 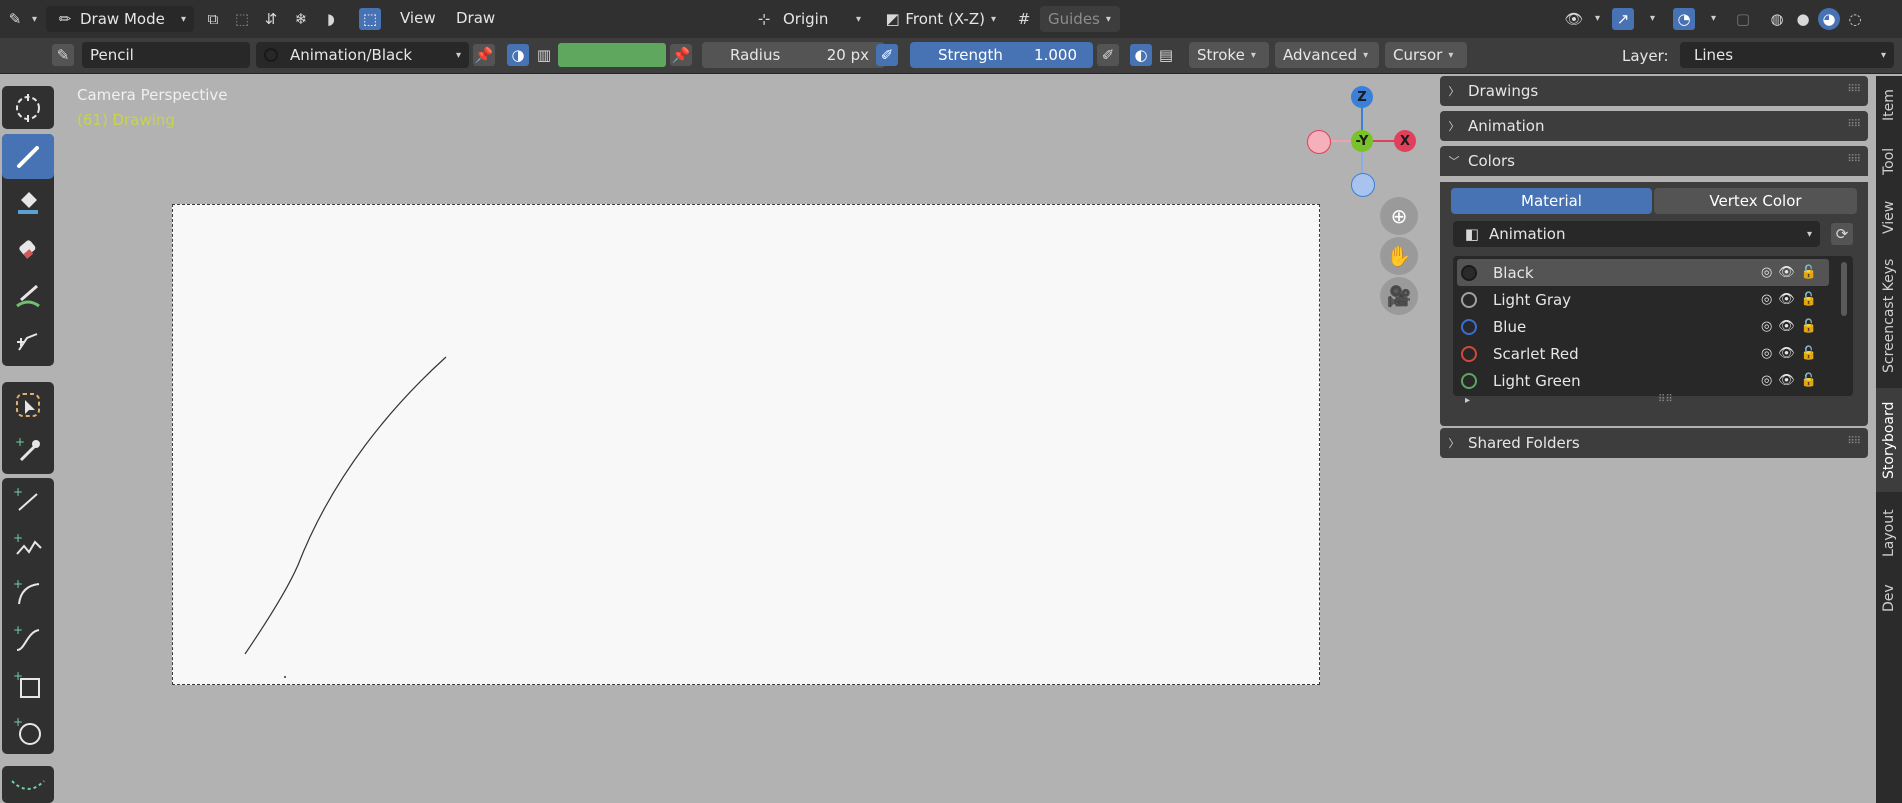 What do you see at coordinates (1654, 126) in the screenshot?
I see `animation-panel-header: 〉 Animation ⠿⠿` at bounding box center [1654, 126].